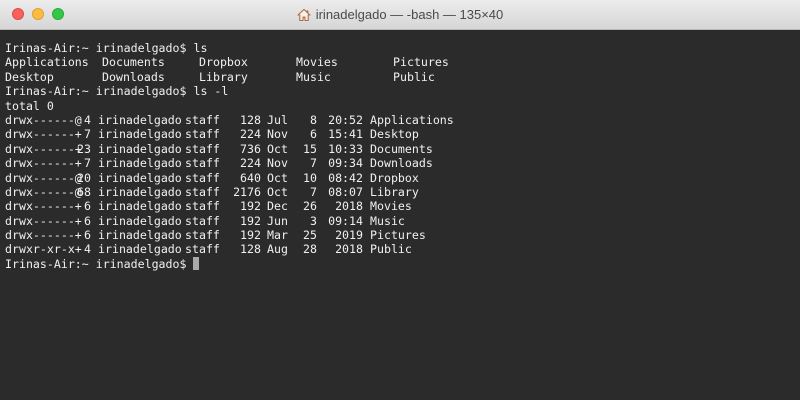 Image resolution: width=800 pixels, height=400 pixels. I want to click on entry-links: 7, so click(87, 163).